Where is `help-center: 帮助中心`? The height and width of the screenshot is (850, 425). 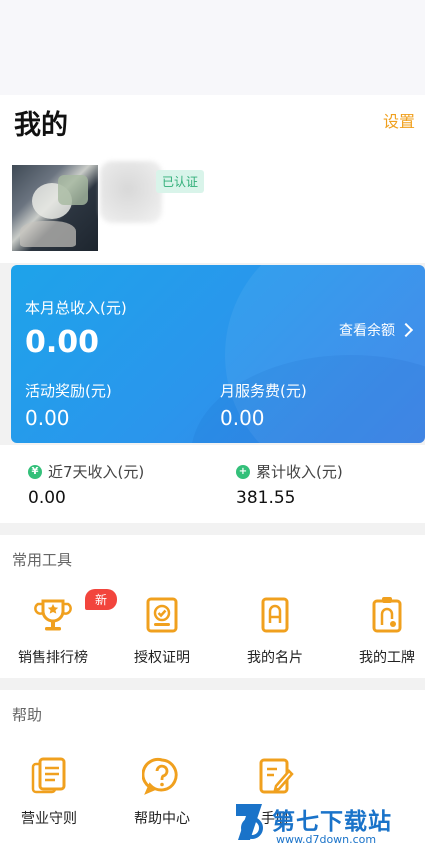 help-center: 帮助中心 is located at coordinates (162, 792).